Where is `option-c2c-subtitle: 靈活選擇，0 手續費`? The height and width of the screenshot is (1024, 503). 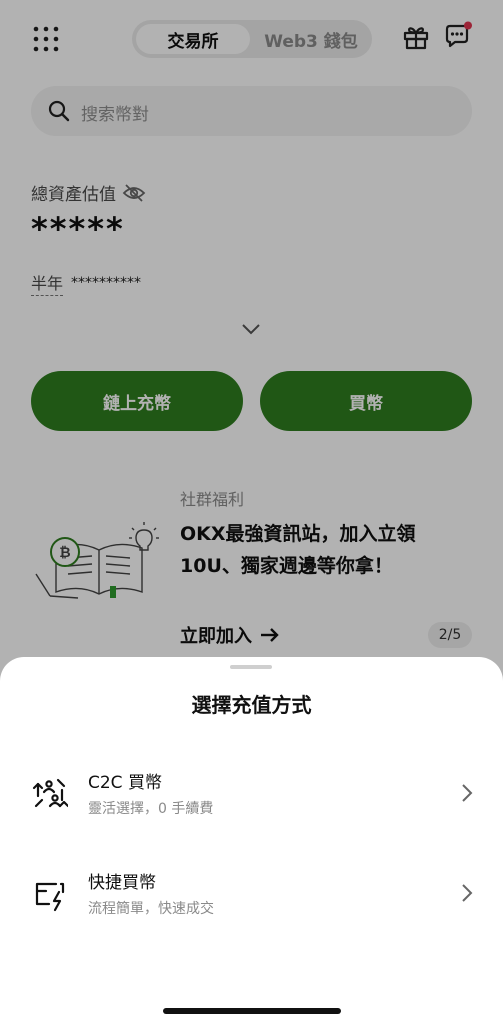 option-c2c-subtitle: 靈活選擇，0 手續費 is located at coordinates (151, 809).